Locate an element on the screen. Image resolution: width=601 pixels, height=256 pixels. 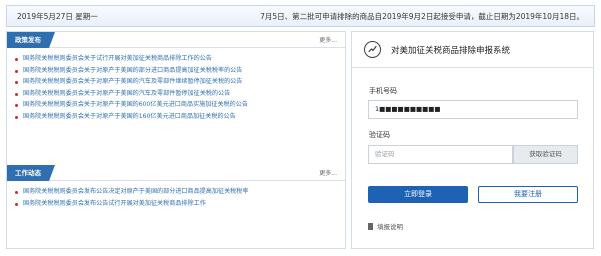
system-title: 对美加征关税商品排除申报系统 is located at coordinates (451, 50).